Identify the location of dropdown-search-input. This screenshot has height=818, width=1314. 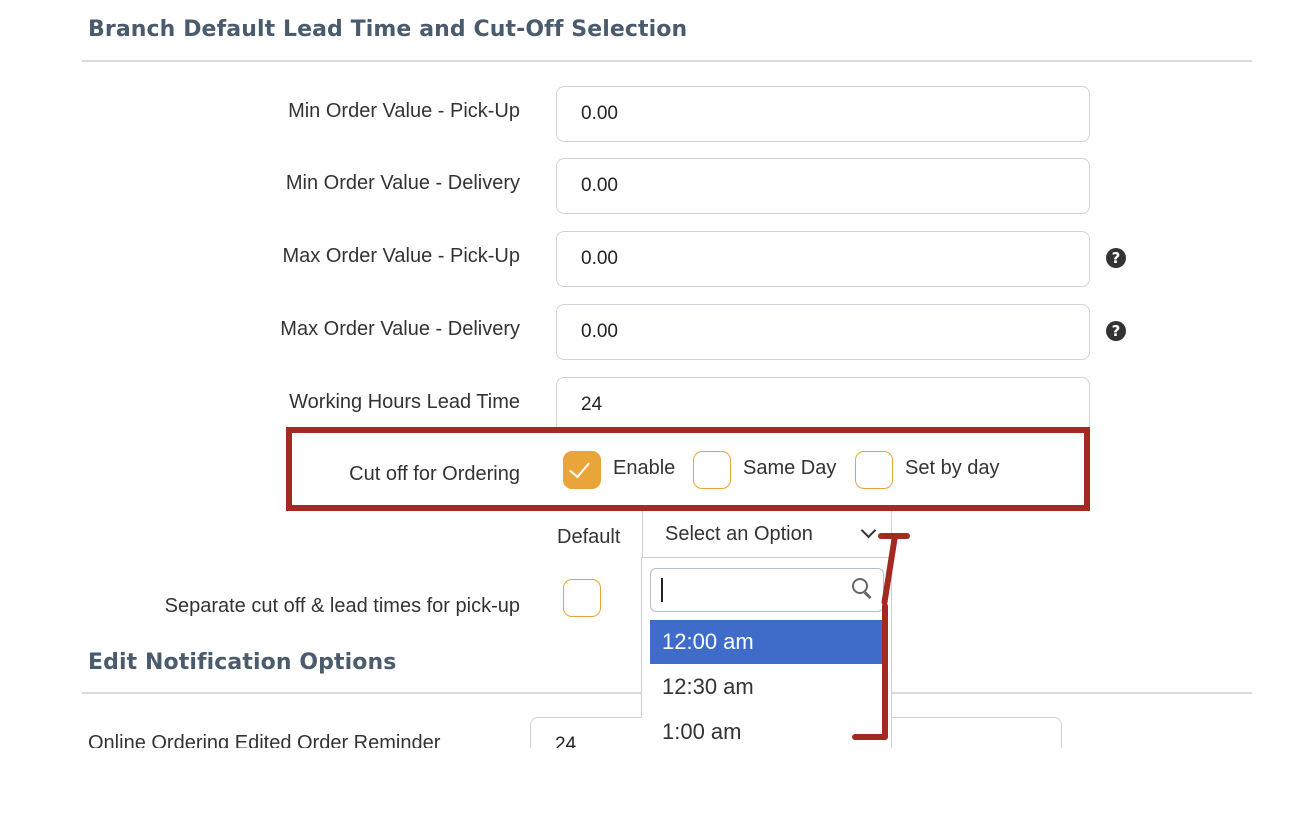
(767, 590).